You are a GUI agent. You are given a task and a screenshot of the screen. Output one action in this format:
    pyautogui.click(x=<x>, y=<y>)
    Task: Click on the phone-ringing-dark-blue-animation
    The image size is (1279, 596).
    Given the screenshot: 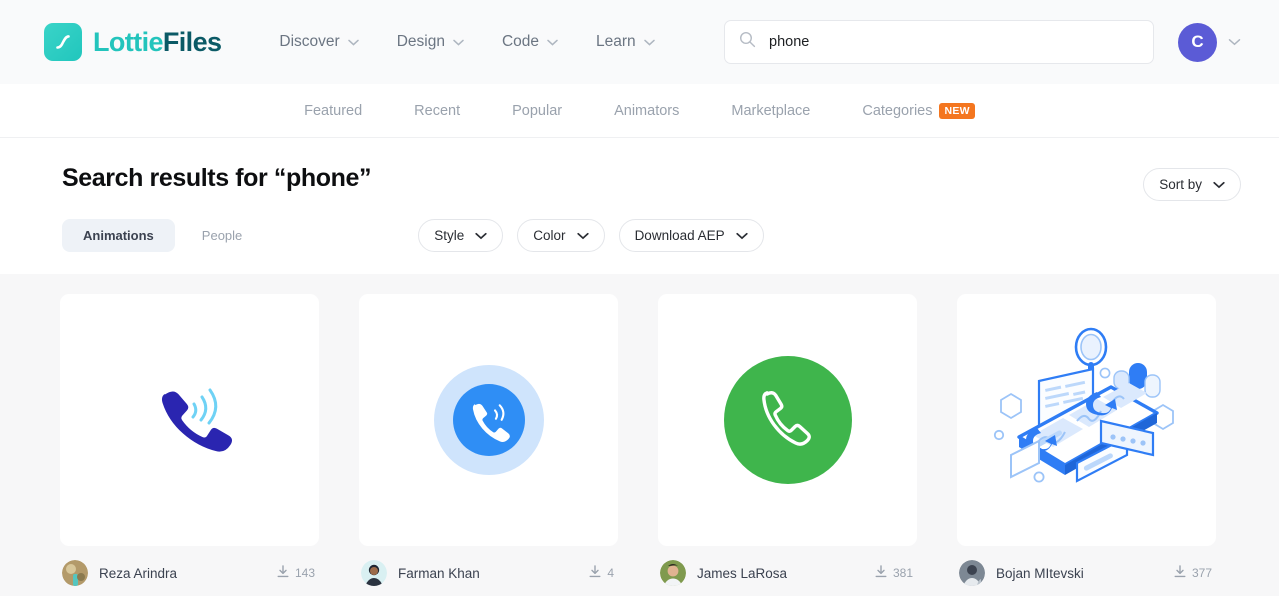 What is the action you would take?
    pyautogui.click(x=189, y=420)
    